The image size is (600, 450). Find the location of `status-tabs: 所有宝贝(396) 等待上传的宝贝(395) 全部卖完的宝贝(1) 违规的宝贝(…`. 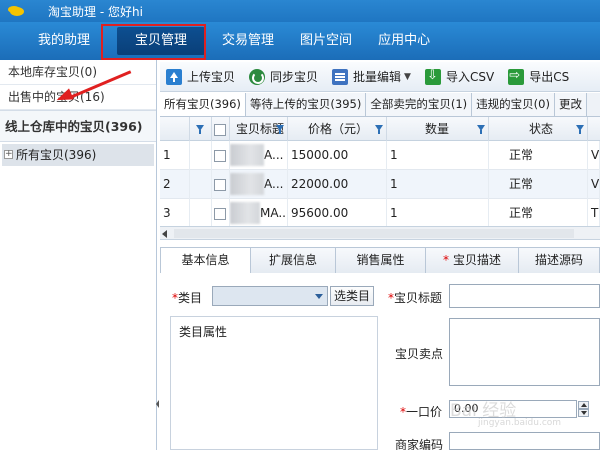

status-tabs: 所有宝贝(396) 等待上传的宝贝(395) 全部卖完的宝贝(1) 违规的宝贝(… is located at coordinates (380, 105).